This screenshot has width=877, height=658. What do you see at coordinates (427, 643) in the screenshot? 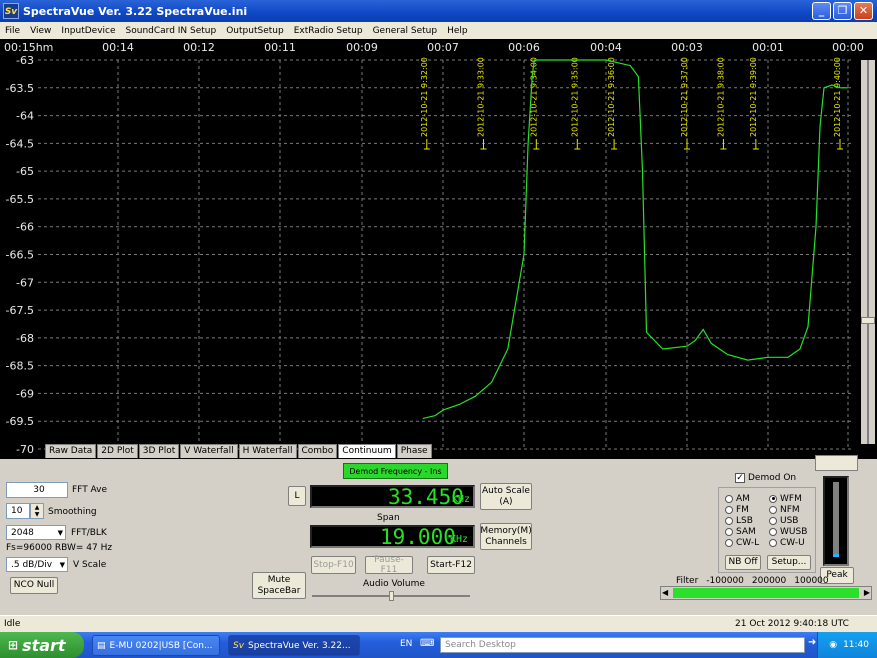
I see `keyboard-icon: ⌨` at bounding box center [427, 643].